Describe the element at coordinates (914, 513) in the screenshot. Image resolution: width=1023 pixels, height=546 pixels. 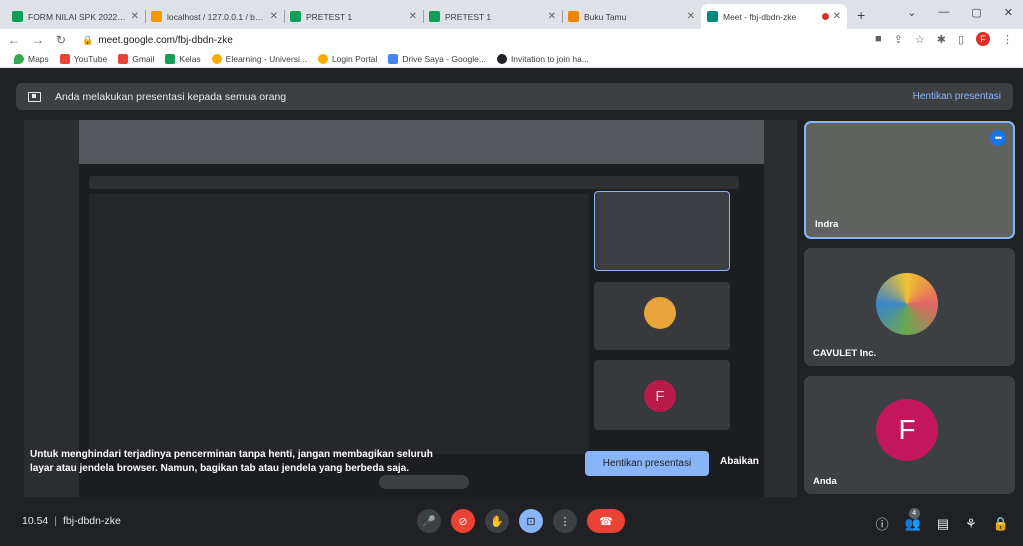
I see `participant-count-badge: 4` at that location.